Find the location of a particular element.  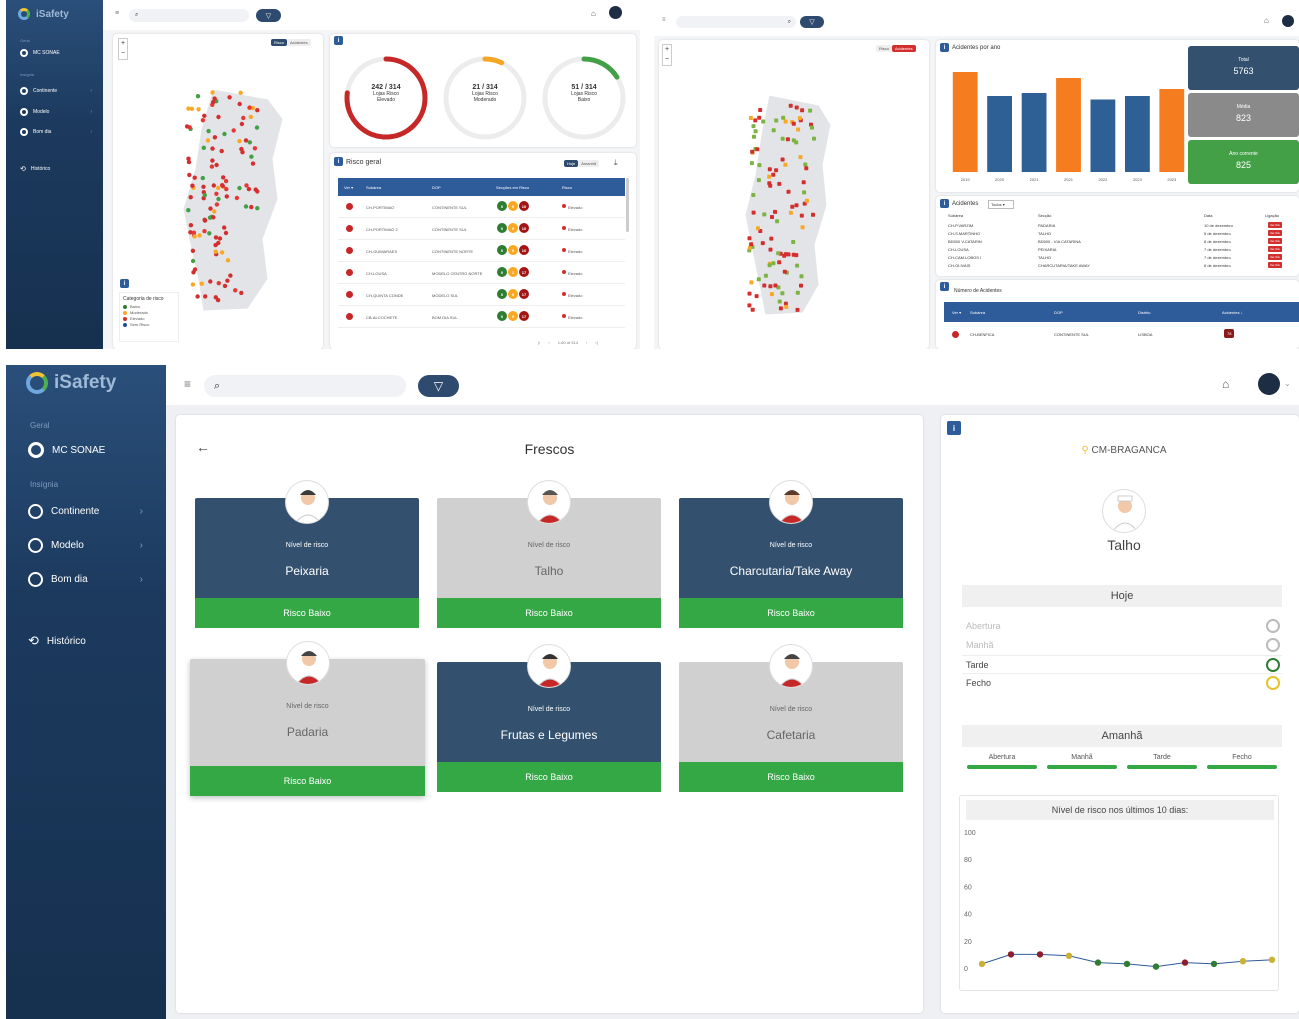

sidebar-item-continente: Continente › is located at coordinates (56, 91).